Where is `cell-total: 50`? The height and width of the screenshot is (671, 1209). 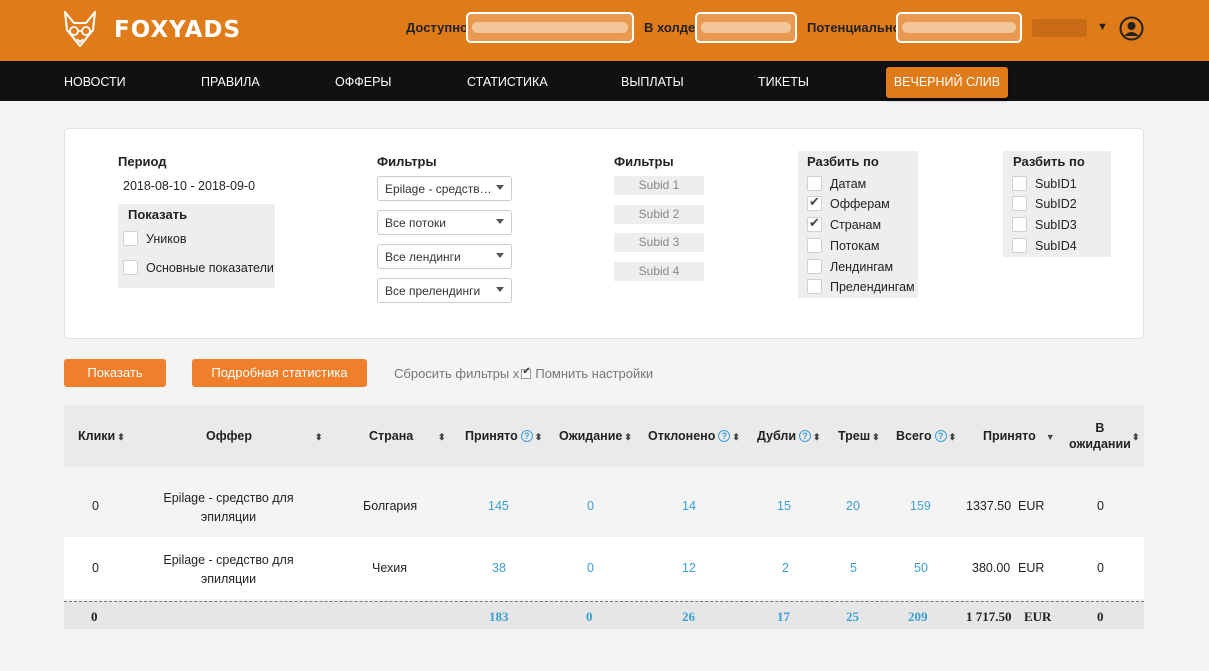
cell-total: 50 is located at coordinates (921, 568).